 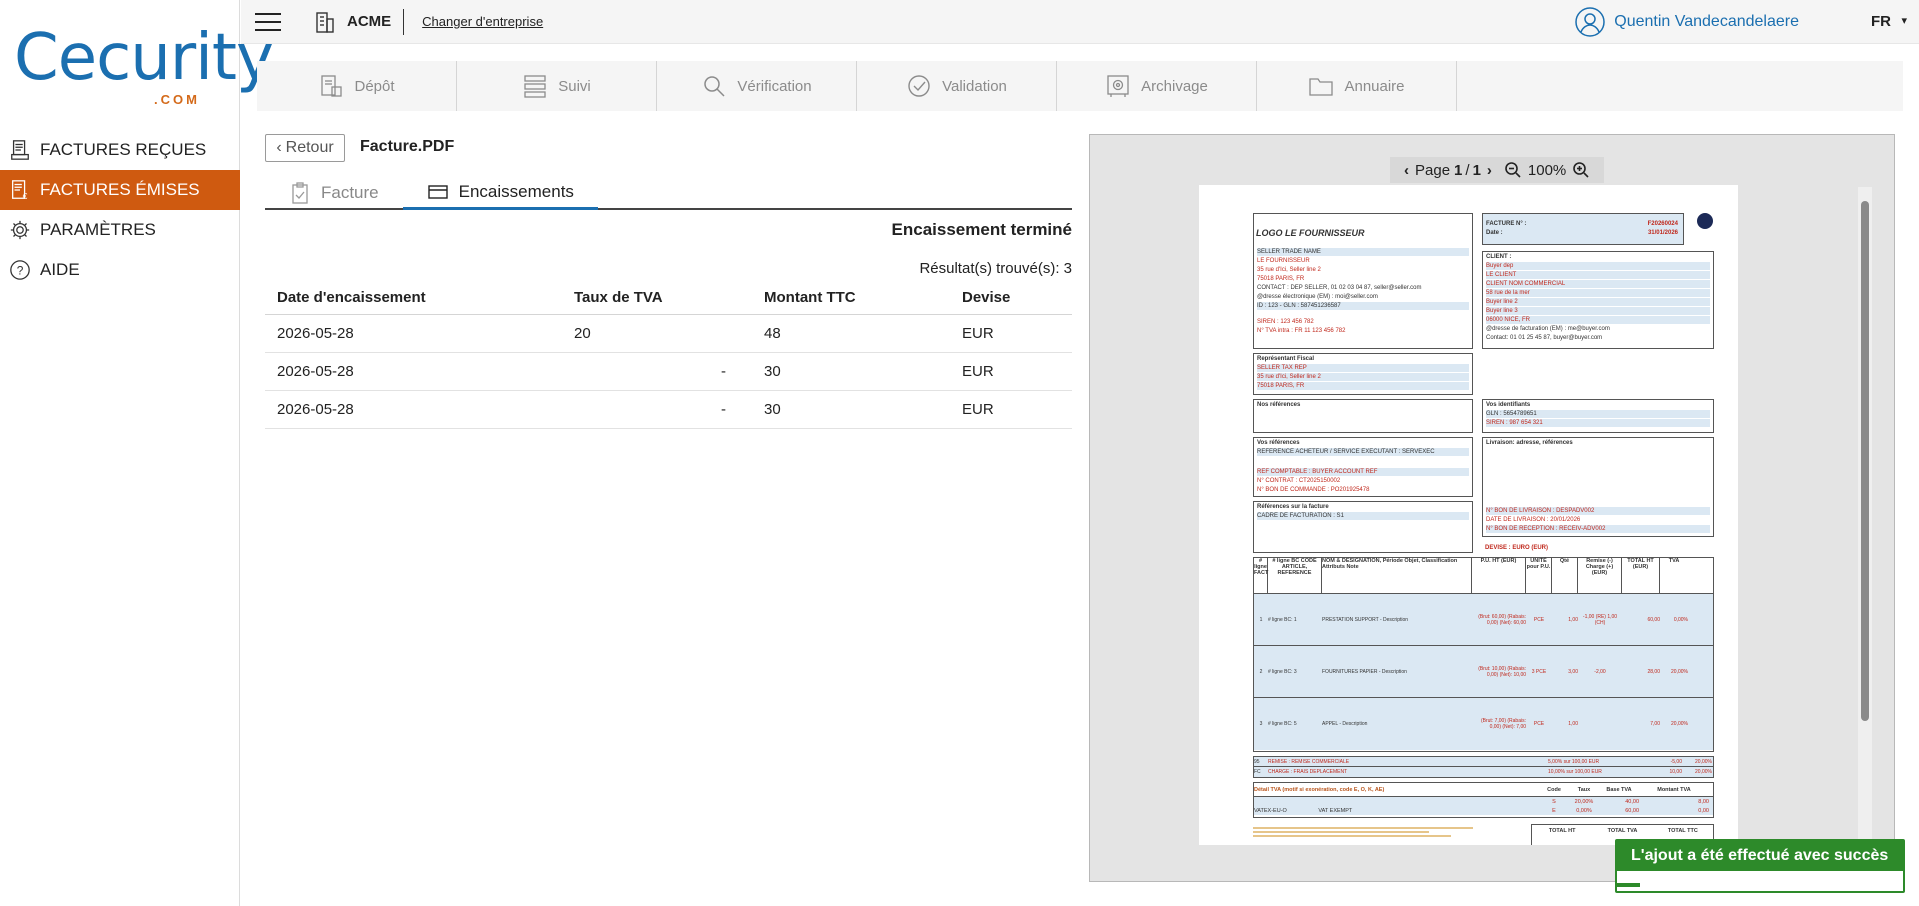 I want to click on vat-exempt-note: VAT EXEMPT, so click(x=1335, y=810).